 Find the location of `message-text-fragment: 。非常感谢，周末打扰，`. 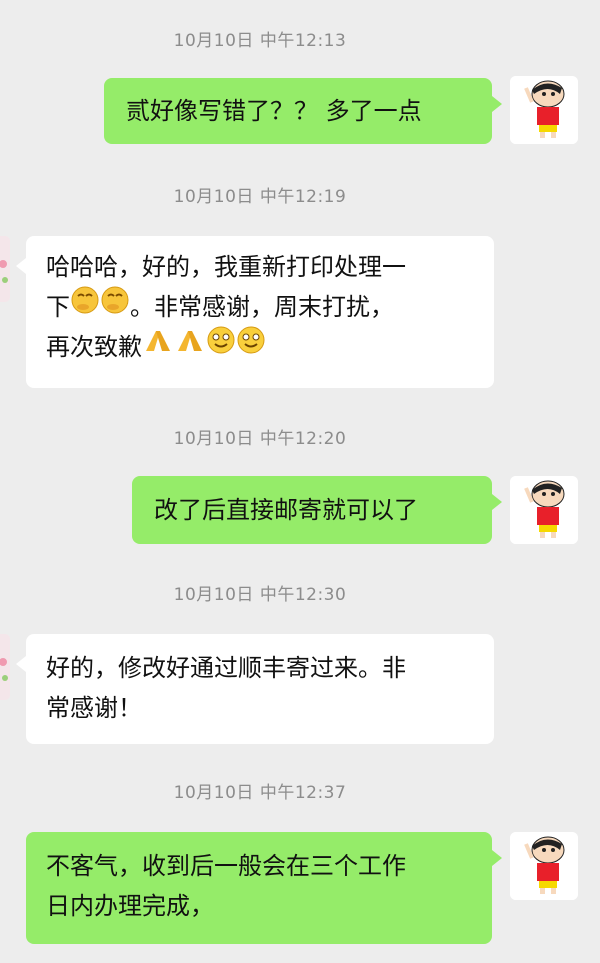

message-text-fragment: 。非常感谢，周末打扰， is located at coordinates (262, 307).